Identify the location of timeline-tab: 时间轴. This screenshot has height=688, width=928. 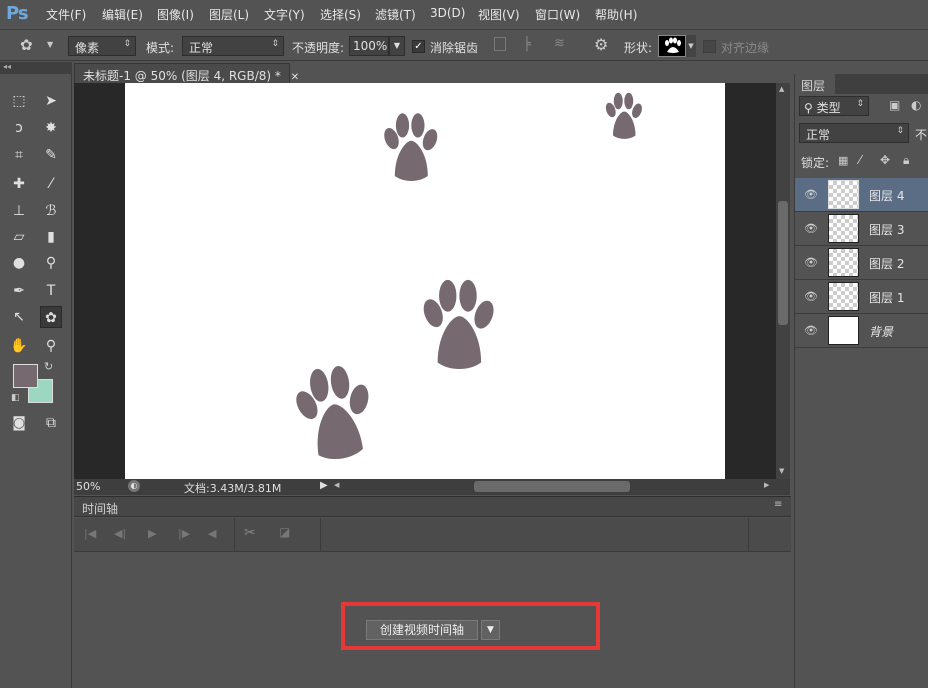
(100, 508).